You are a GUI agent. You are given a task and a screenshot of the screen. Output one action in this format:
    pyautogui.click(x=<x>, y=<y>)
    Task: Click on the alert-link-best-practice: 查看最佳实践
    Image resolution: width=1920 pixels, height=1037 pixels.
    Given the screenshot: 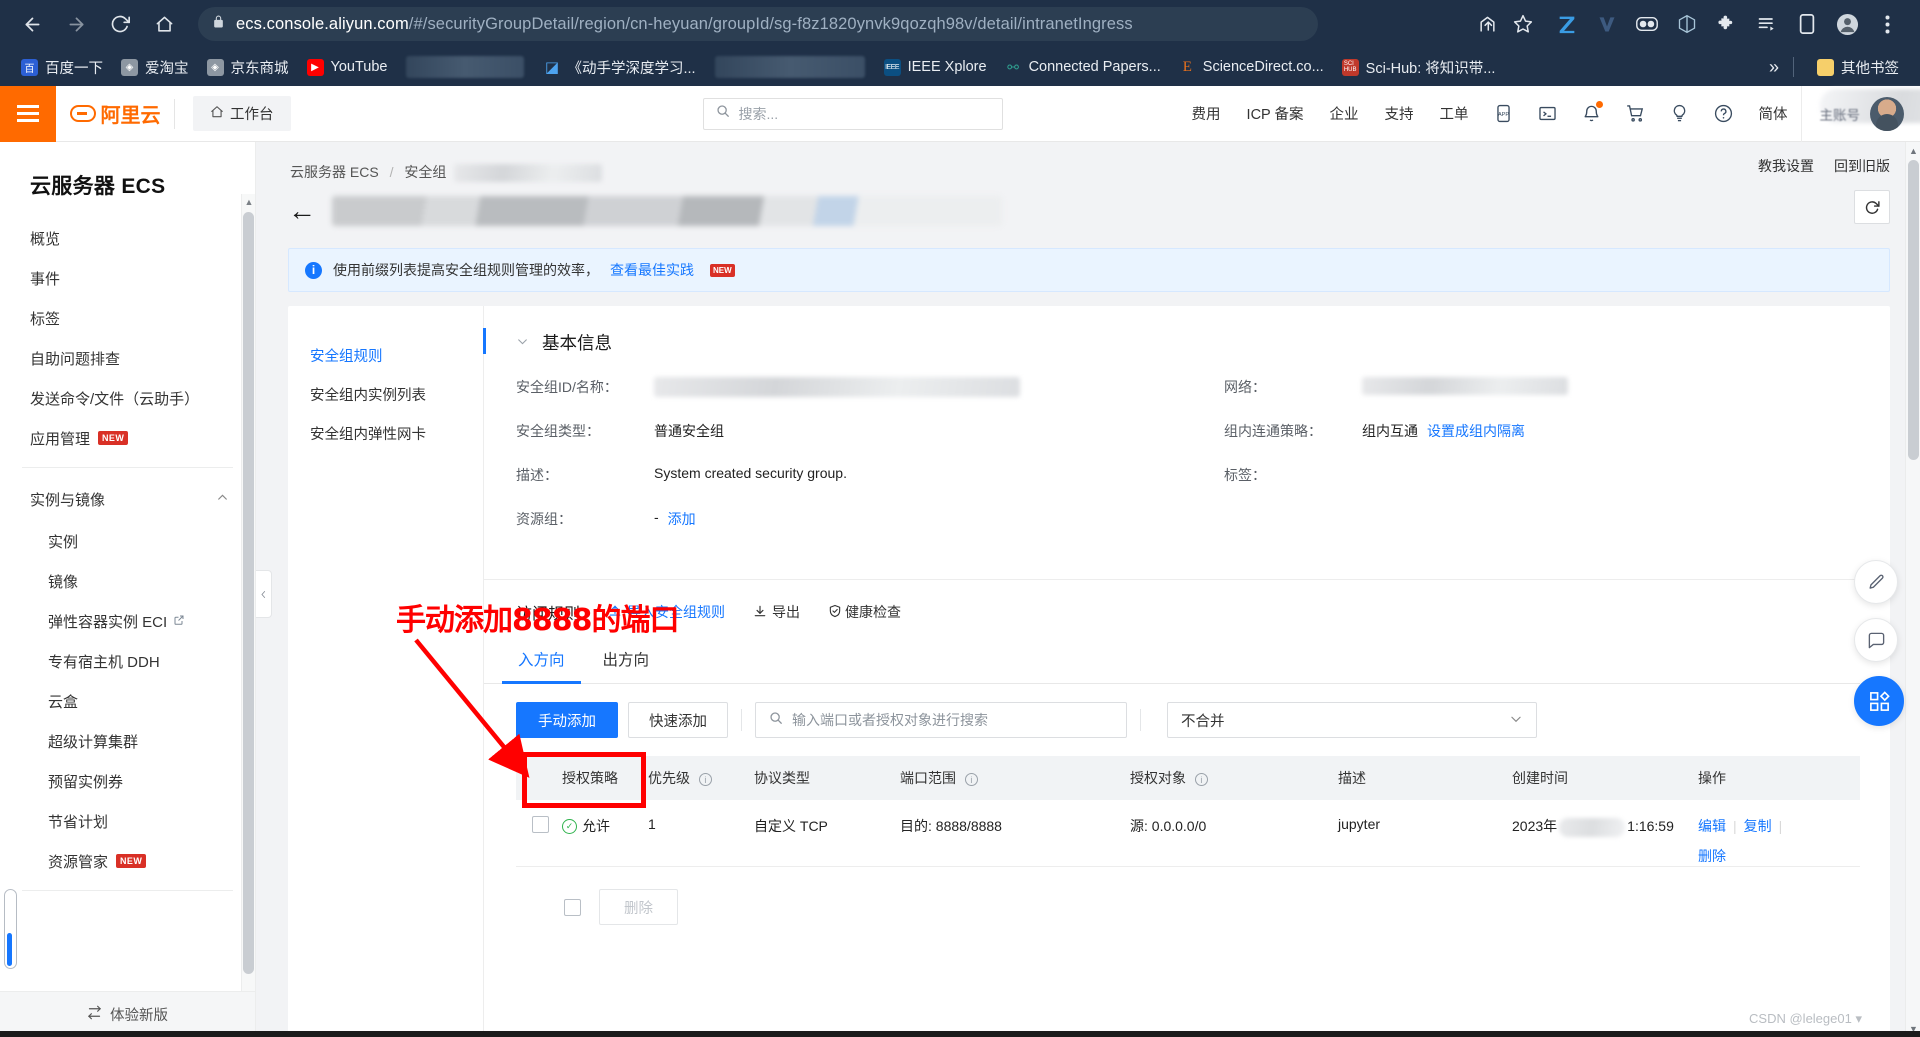 What is the action you would take?
    pyautogui.click(x=652, y=270)
    